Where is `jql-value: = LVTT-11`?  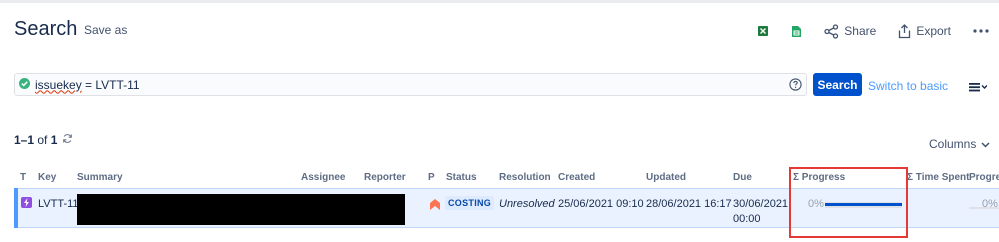 jql-value: = LVTT-11 is located at coordinates (110, 84).